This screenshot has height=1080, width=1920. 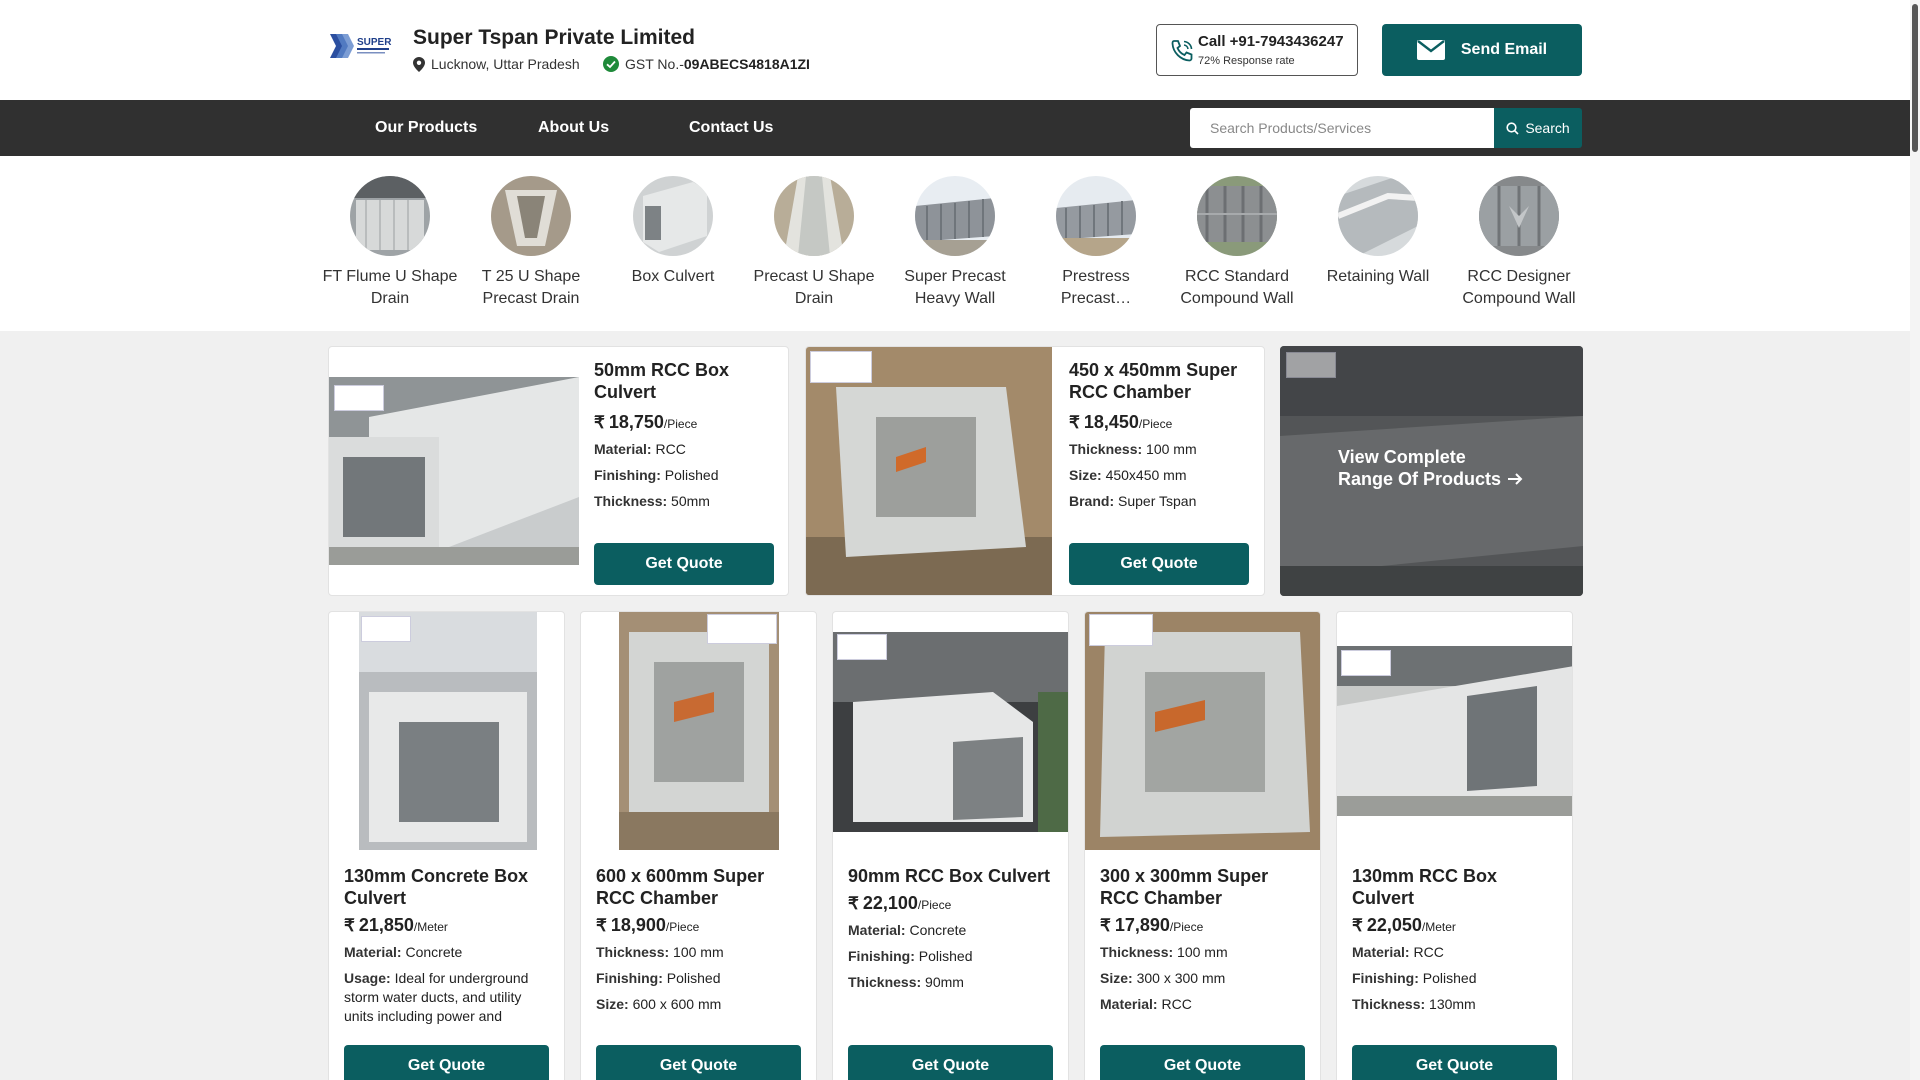 What do you see at coordinates (955, 128) in the screenshot?
I see `main-nav: Our Products About Us Contact Us Search` at bounding box center [955, 128].